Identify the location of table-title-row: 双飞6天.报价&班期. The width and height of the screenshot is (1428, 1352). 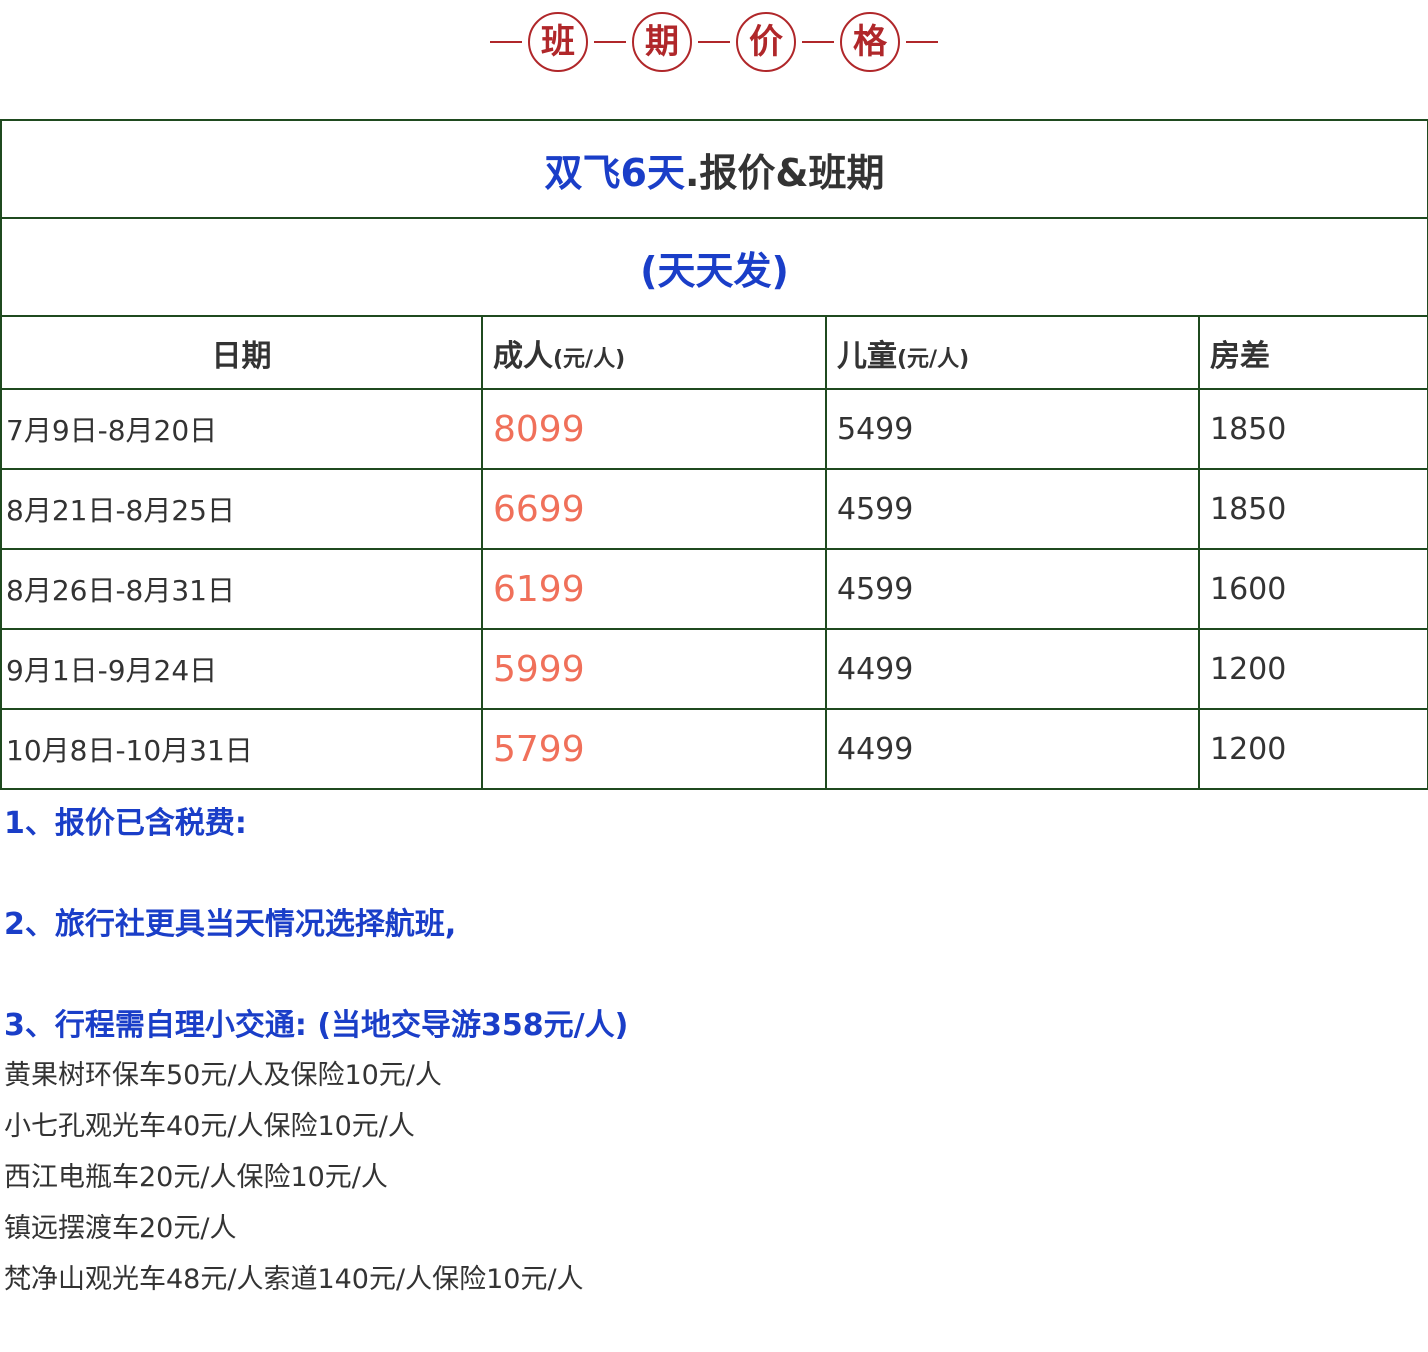
(714, 169).